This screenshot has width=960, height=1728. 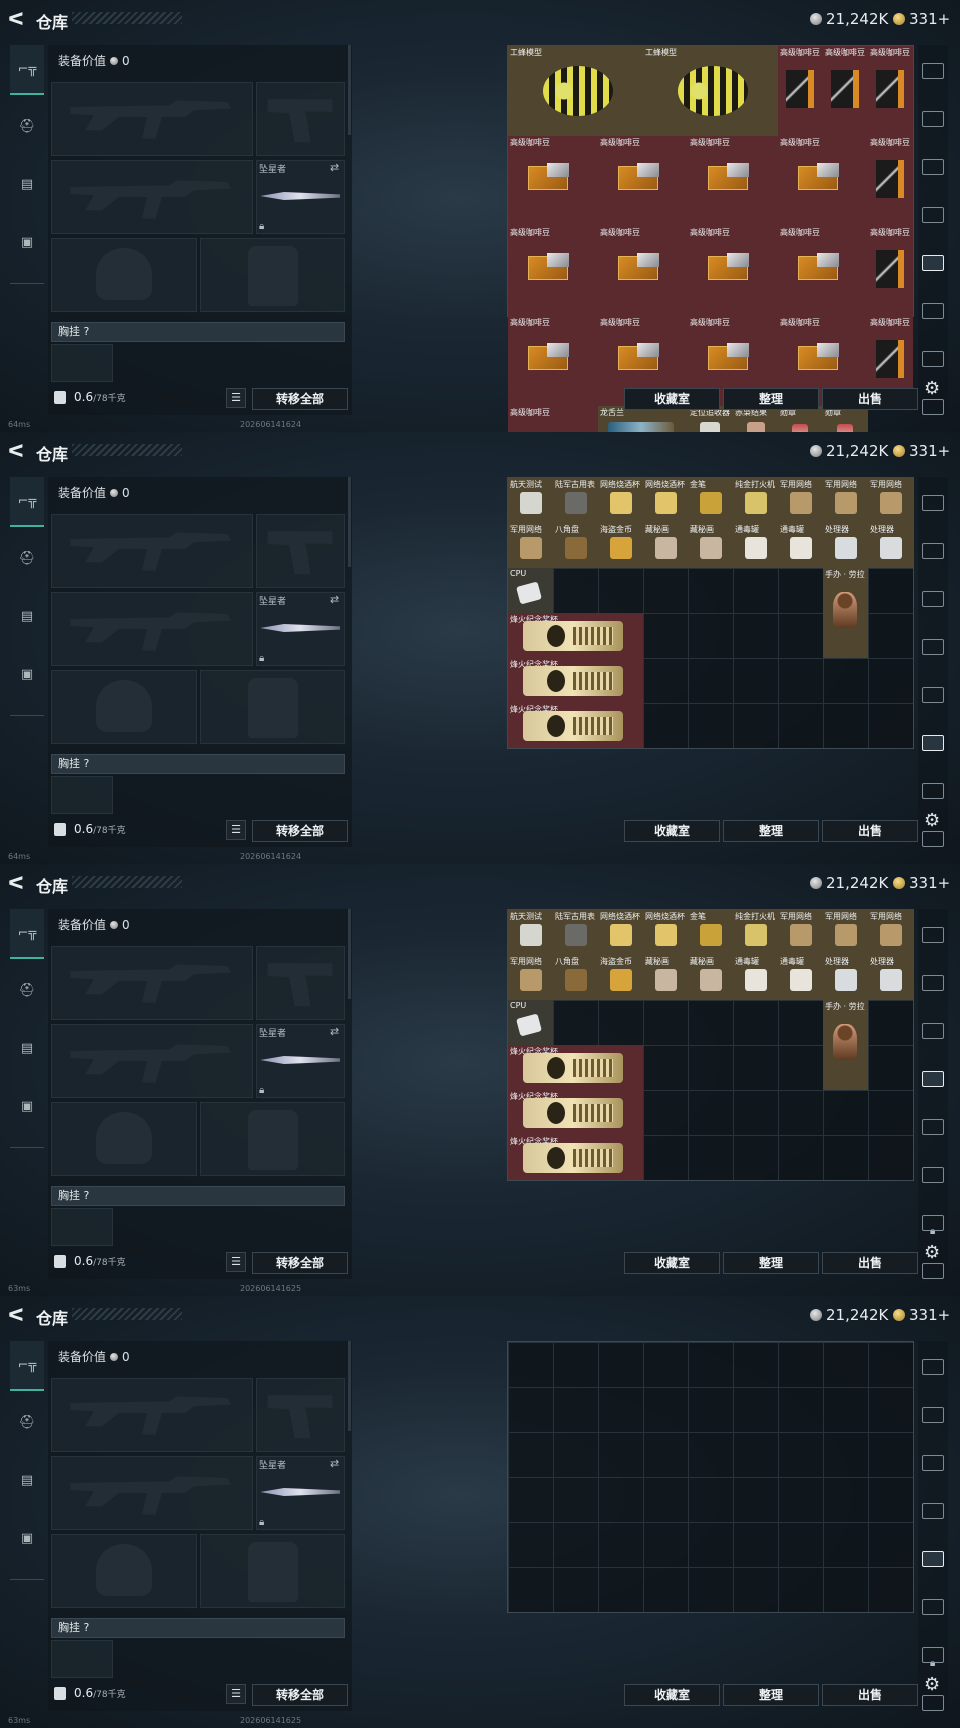 I want to click on grid-item: 海盗金币, so click(x=620, y=977).